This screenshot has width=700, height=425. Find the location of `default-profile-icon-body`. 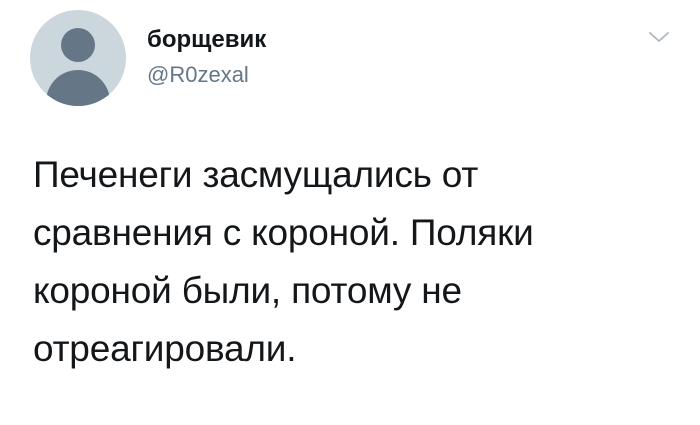

default-profile-icon-body is located at coordinates (78, 88).